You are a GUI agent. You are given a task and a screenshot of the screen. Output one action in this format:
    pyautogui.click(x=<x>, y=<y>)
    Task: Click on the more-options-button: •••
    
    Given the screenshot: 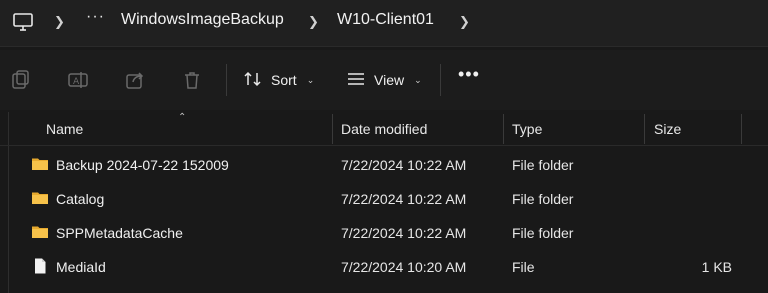 What is the action you would take?
    pyautogui.click(x=469, y=74)
    